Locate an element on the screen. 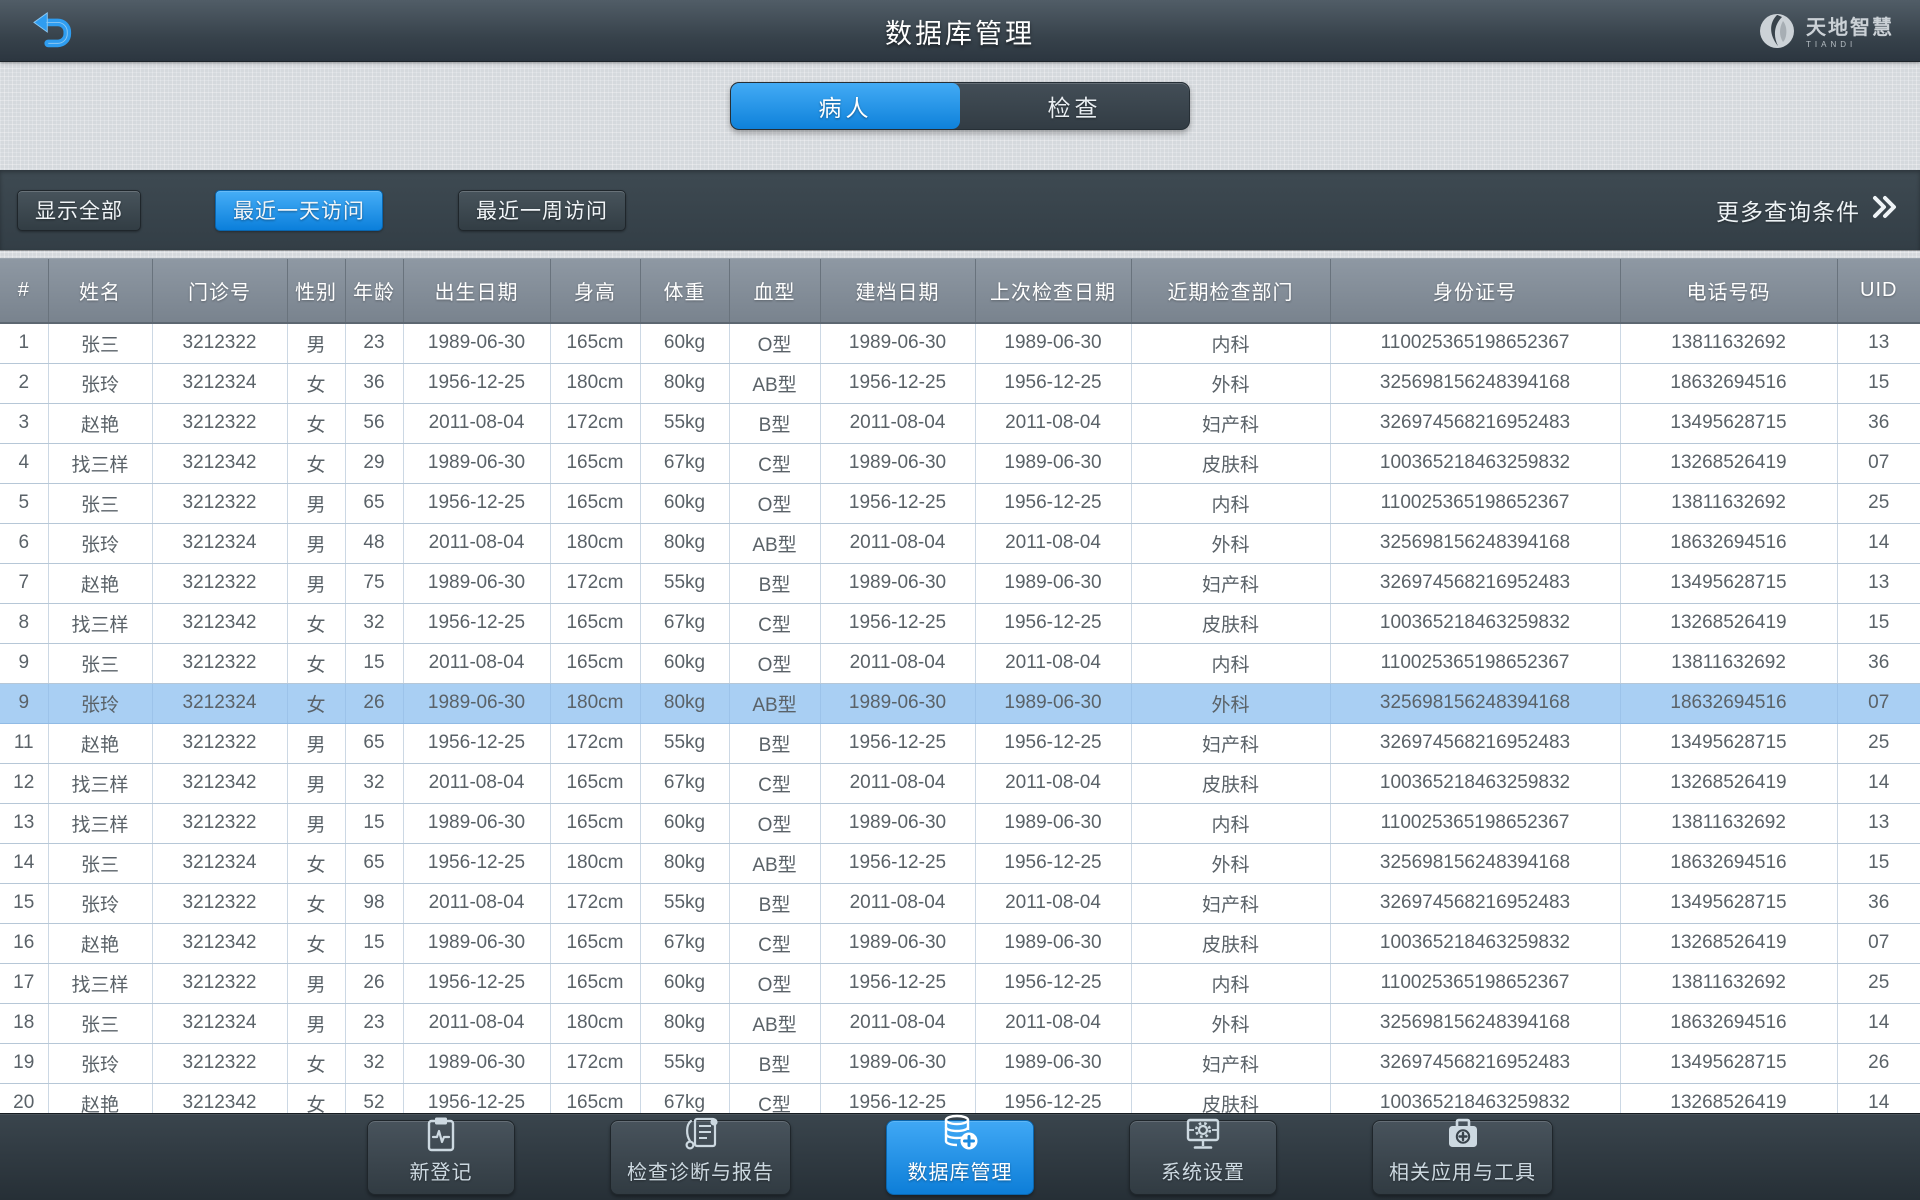  table-cell: 张玲 is located at coordinates (100, 1063).